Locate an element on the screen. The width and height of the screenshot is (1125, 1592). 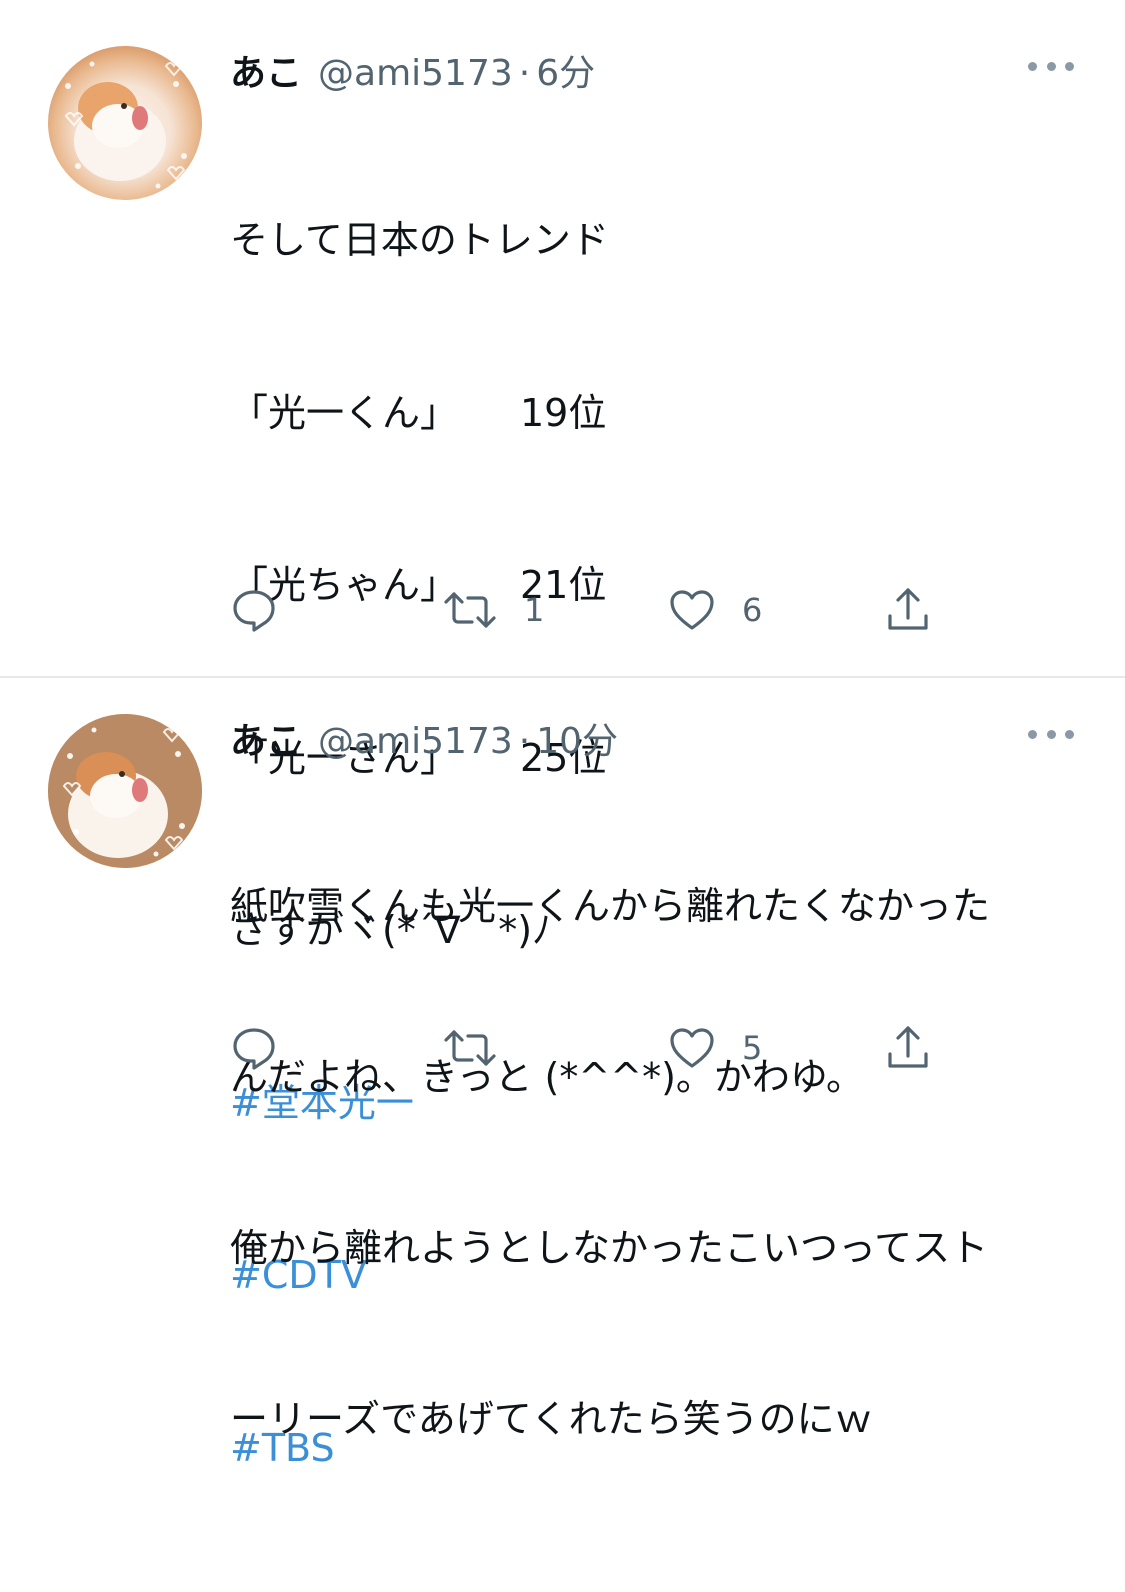
tweet-actions: 1 6 is located at coordinates (590, 610).